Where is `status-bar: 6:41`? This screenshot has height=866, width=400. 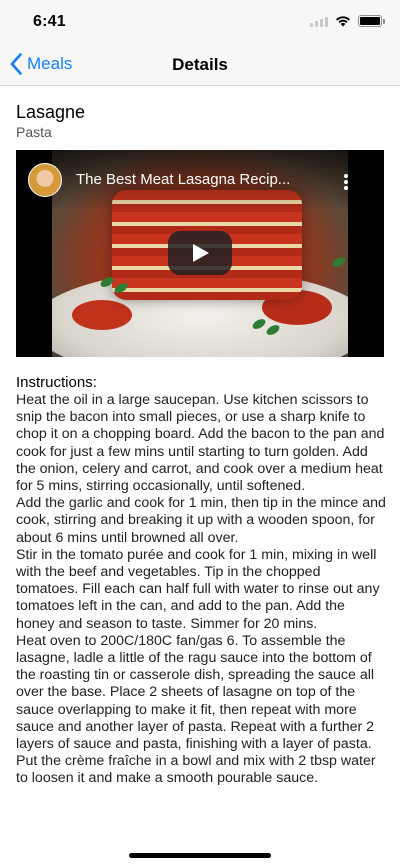
status-bar: 6:41 is located at coordinates (200, 22).